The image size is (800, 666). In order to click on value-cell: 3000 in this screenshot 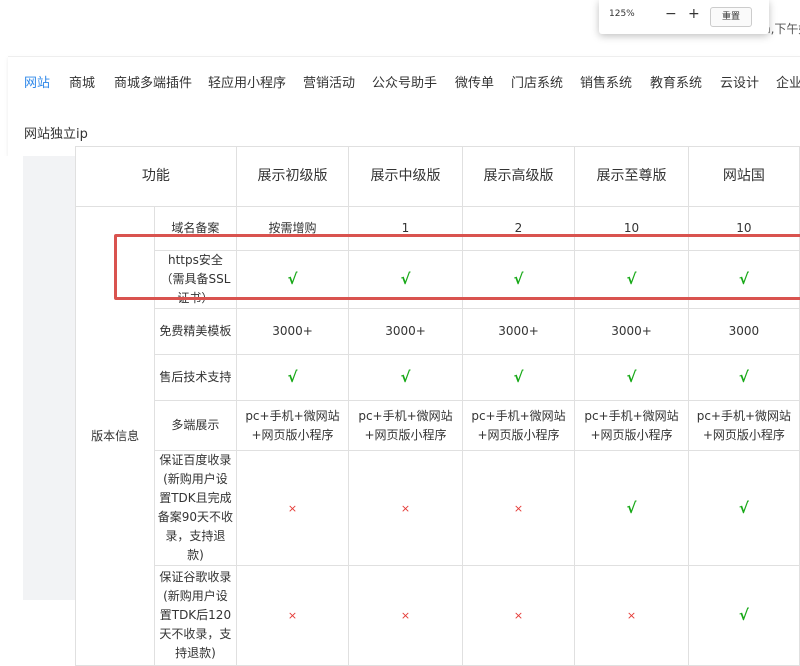, I will do `click(743, 331)`.